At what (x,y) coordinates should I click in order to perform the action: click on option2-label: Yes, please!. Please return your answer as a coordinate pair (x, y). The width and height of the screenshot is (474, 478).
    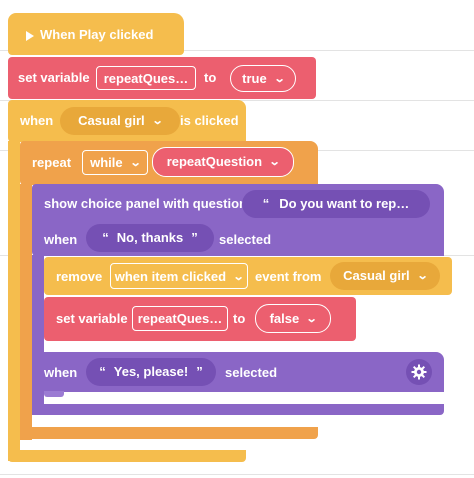
    Looking at the image, I should click on (151, 371).